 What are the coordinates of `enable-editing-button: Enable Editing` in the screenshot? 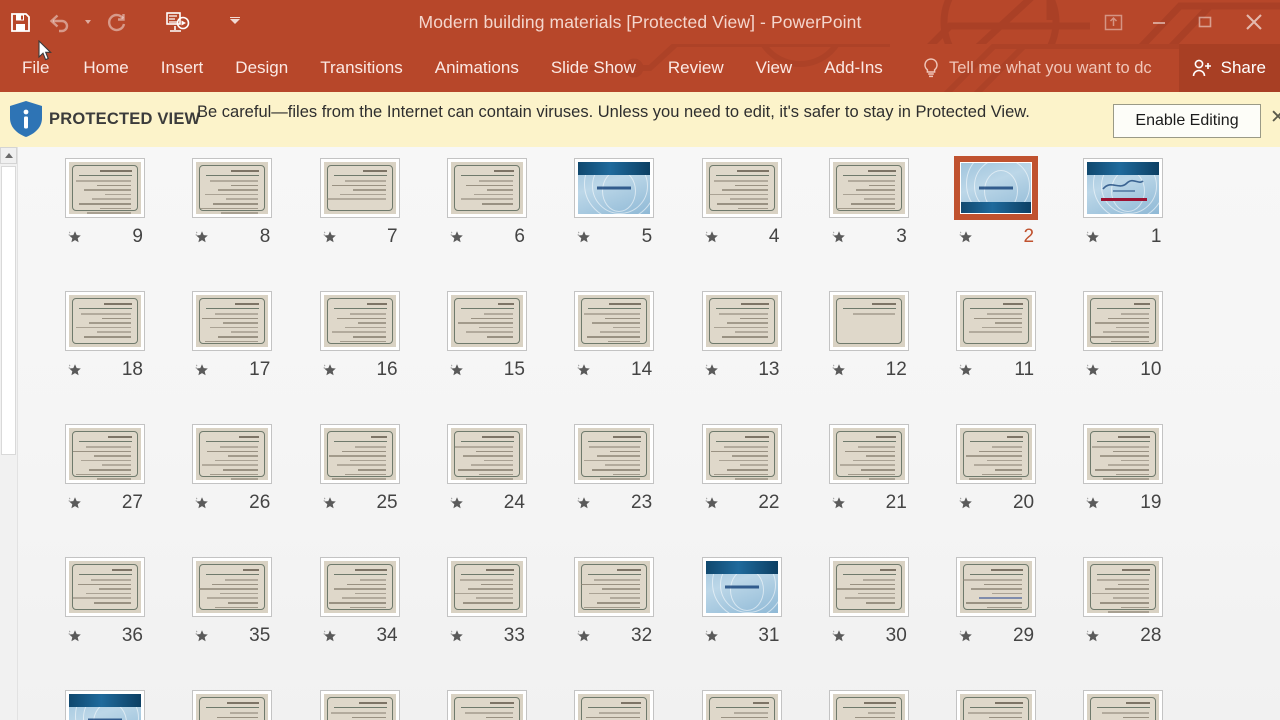 It's located at (1187, 121).